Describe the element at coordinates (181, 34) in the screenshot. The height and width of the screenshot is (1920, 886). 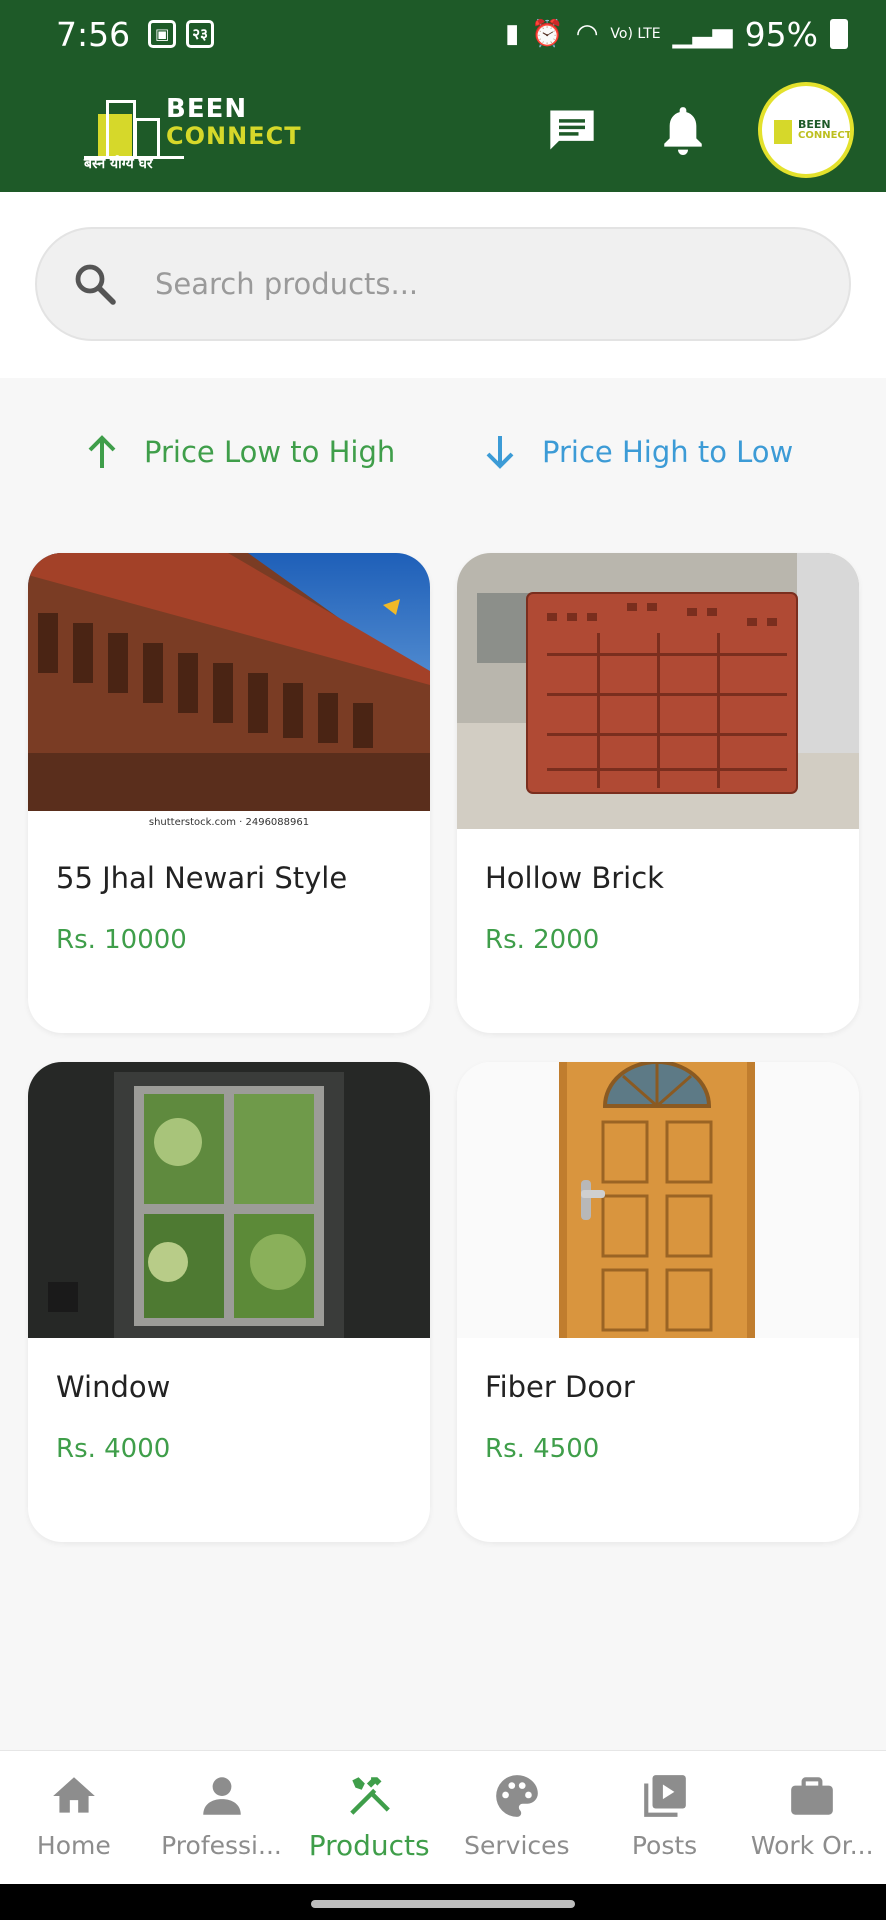
I see `status-notification-icons: ▣ २३` at that location.